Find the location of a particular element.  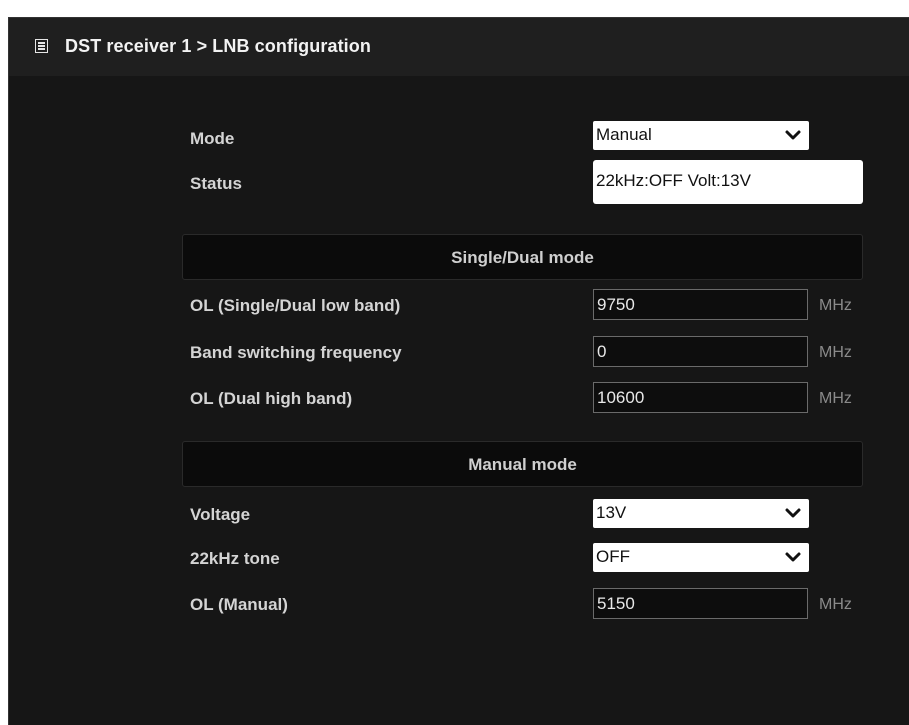

voltage-select: 13V is located at coordinates (701, 513).